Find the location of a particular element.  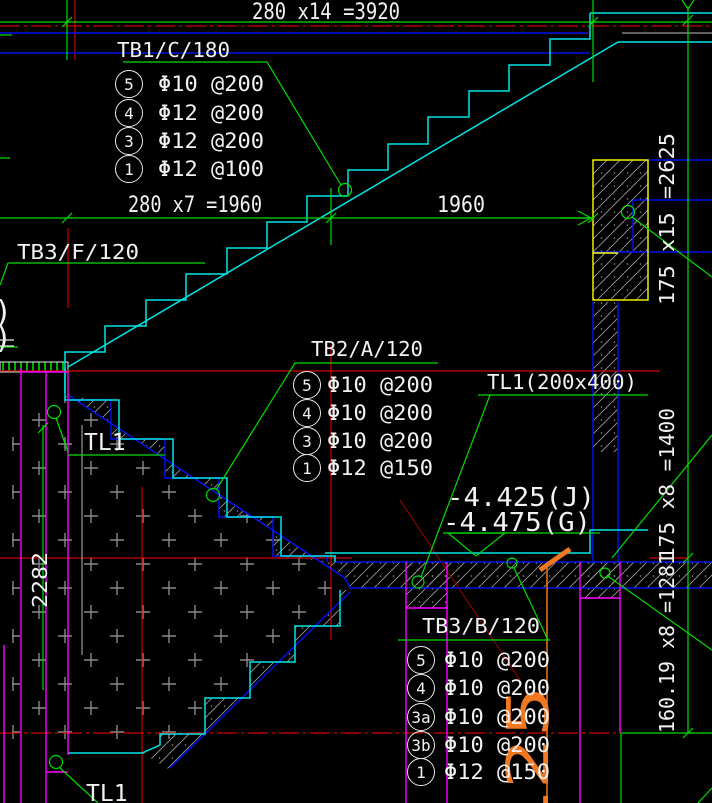

dim-top-label: 280 x14 =3920 is located at coordinates (326, 12).